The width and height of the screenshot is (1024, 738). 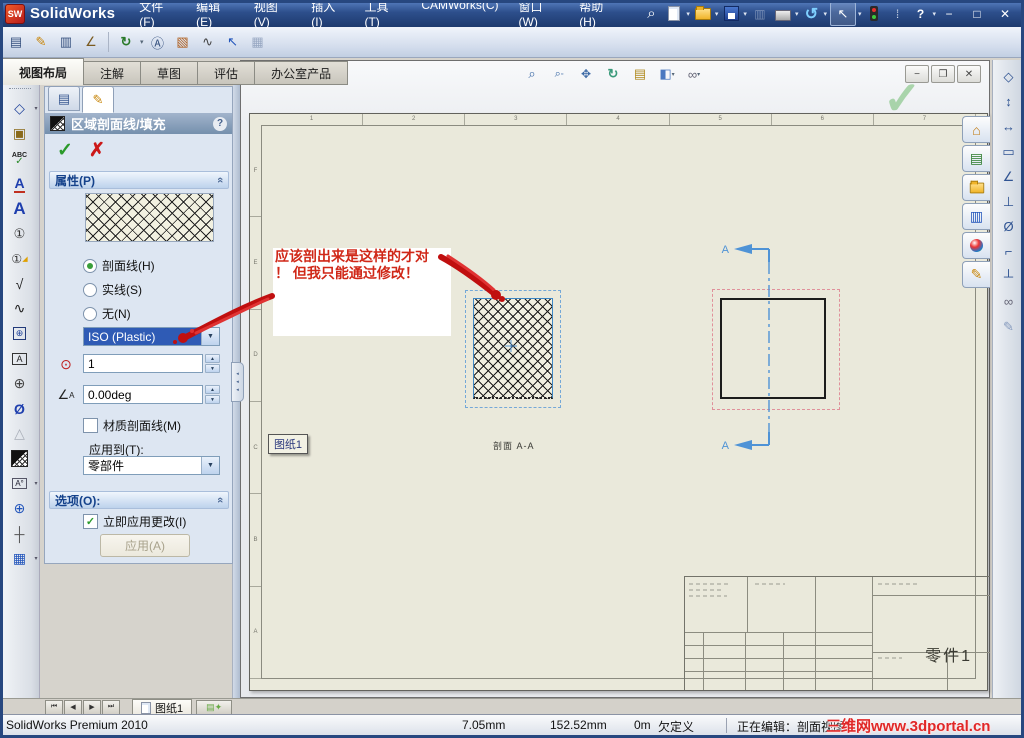 I want to click on menu-camworks: CAMWorks(C), so click(x=459, y=16).